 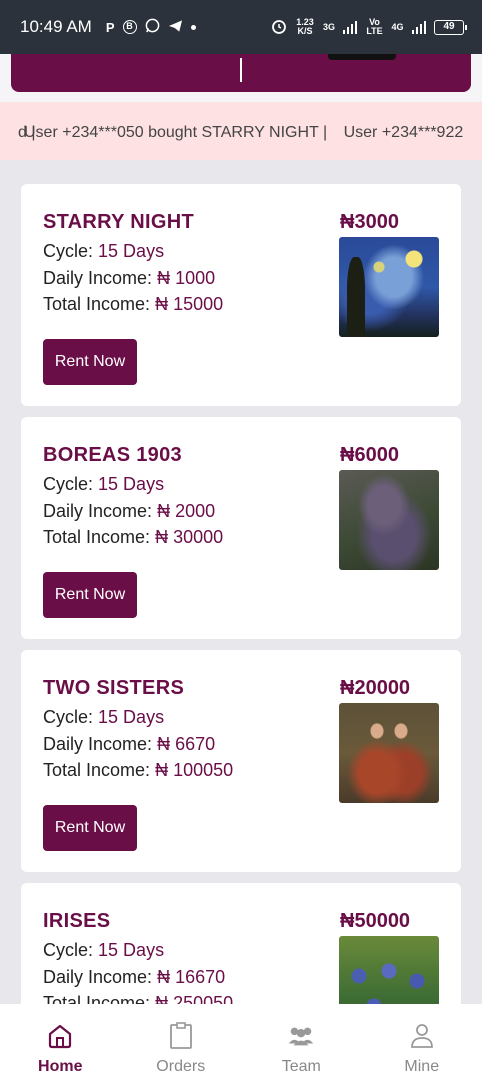 I want to click on boreas-painting, so click(x=389, y=520).